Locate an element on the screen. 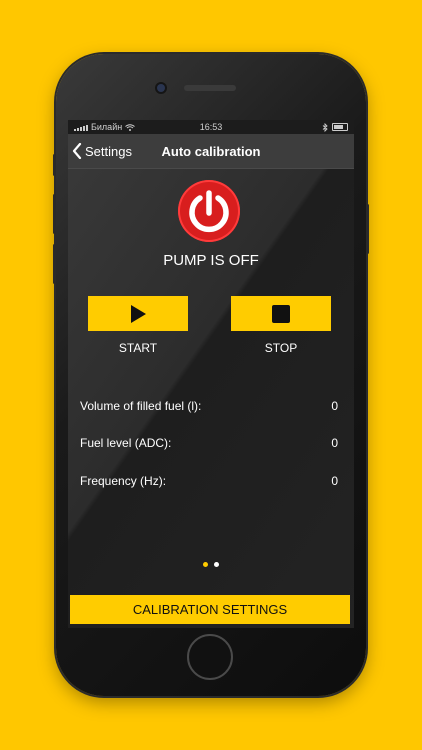 This screenshot has height=750, width=422. earpiece-speaker is located at coordinates (210, 88).